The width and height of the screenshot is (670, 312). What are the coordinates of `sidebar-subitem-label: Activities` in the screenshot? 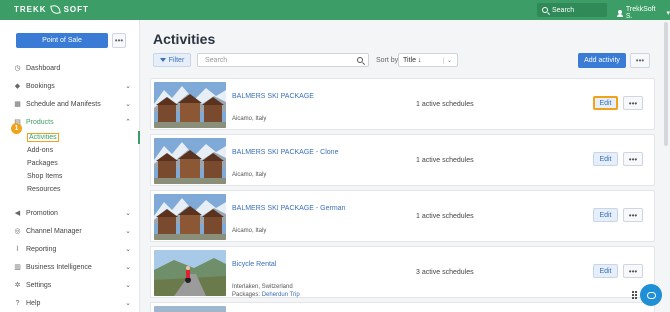 It's located at (43, 137).